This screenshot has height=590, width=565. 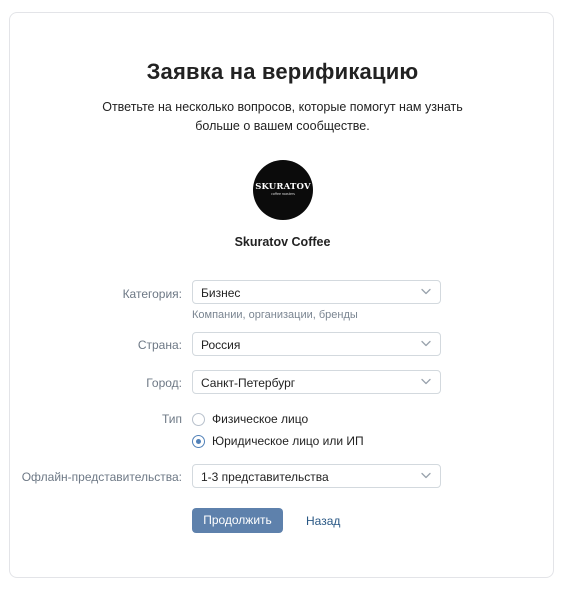 What do you see at coordinates (171, 419) in the screenshot?
I see `type-label: Тип` at bounding box center [171, 419].